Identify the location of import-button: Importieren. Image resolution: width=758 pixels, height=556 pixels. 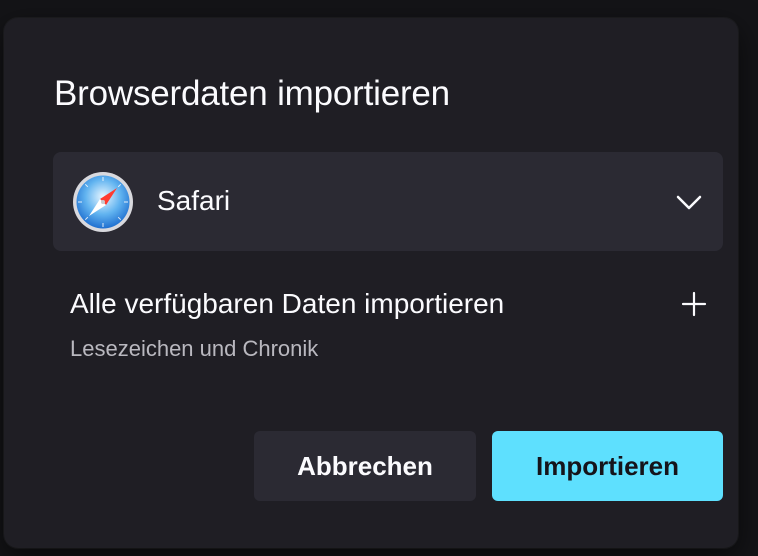
(607, 466).